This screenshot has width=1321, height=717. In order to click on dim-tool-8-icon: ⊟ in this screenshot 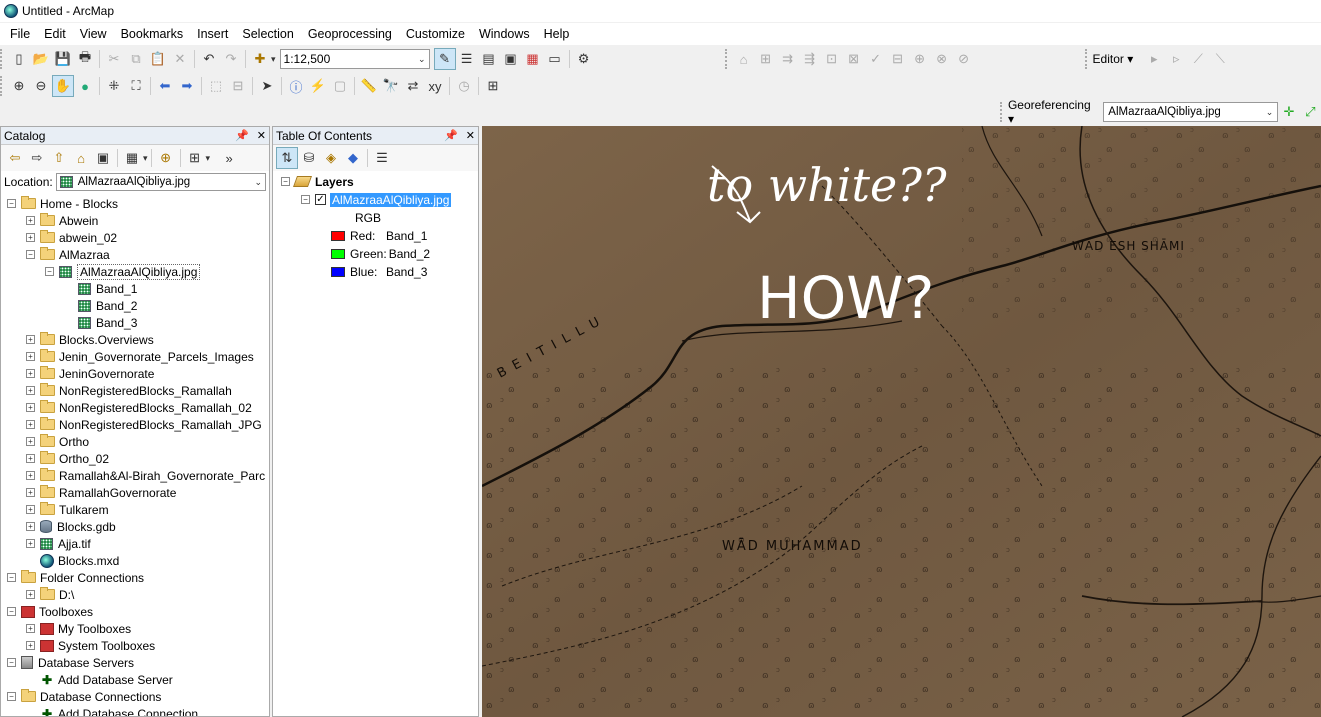, I will do `click(898, 59)`.